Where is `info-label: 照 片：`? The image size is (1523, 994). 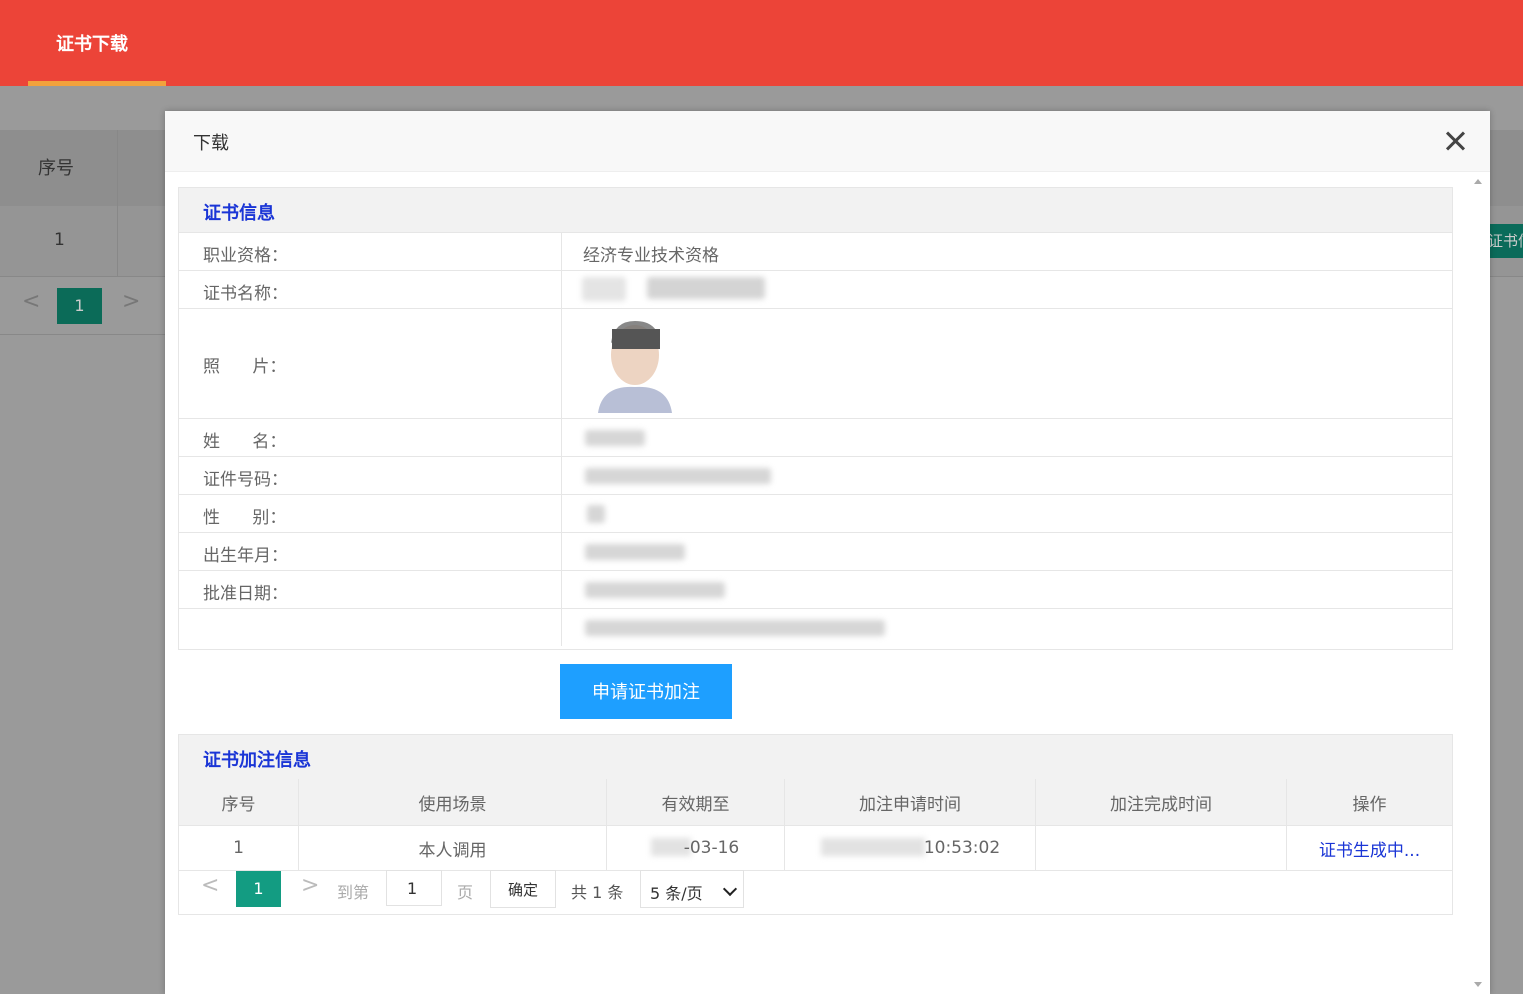
info-label: 照 片： is located at coordinates (245, 367).